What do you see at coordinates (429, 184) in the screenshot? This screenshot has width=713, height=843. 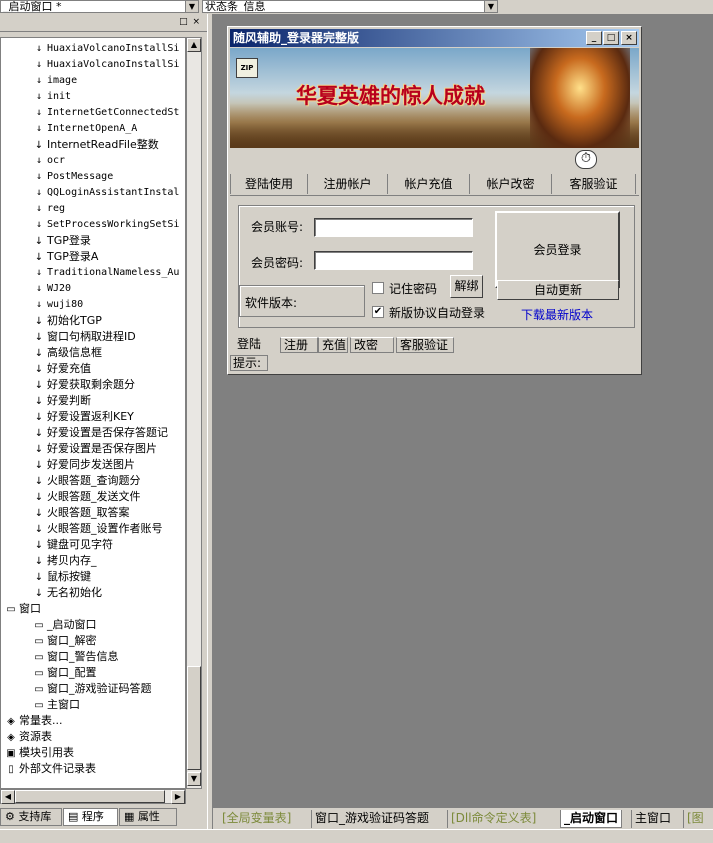 I see `nav-recharge: 帐户充值` at bounding box center [429, 184].